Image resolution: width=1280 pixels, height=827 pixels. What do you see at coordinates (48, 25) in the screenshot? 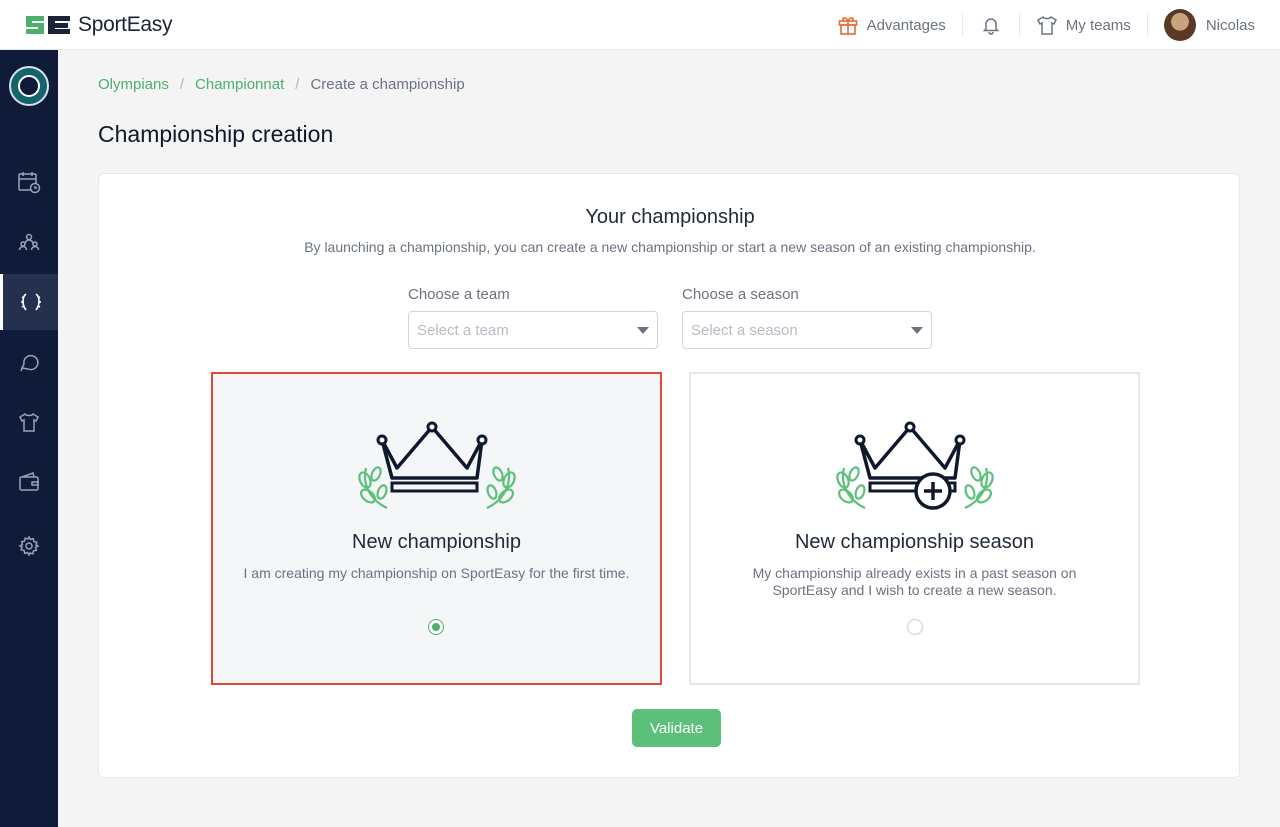
I see `logo-mark-icon` at bounding box center [48, 25].